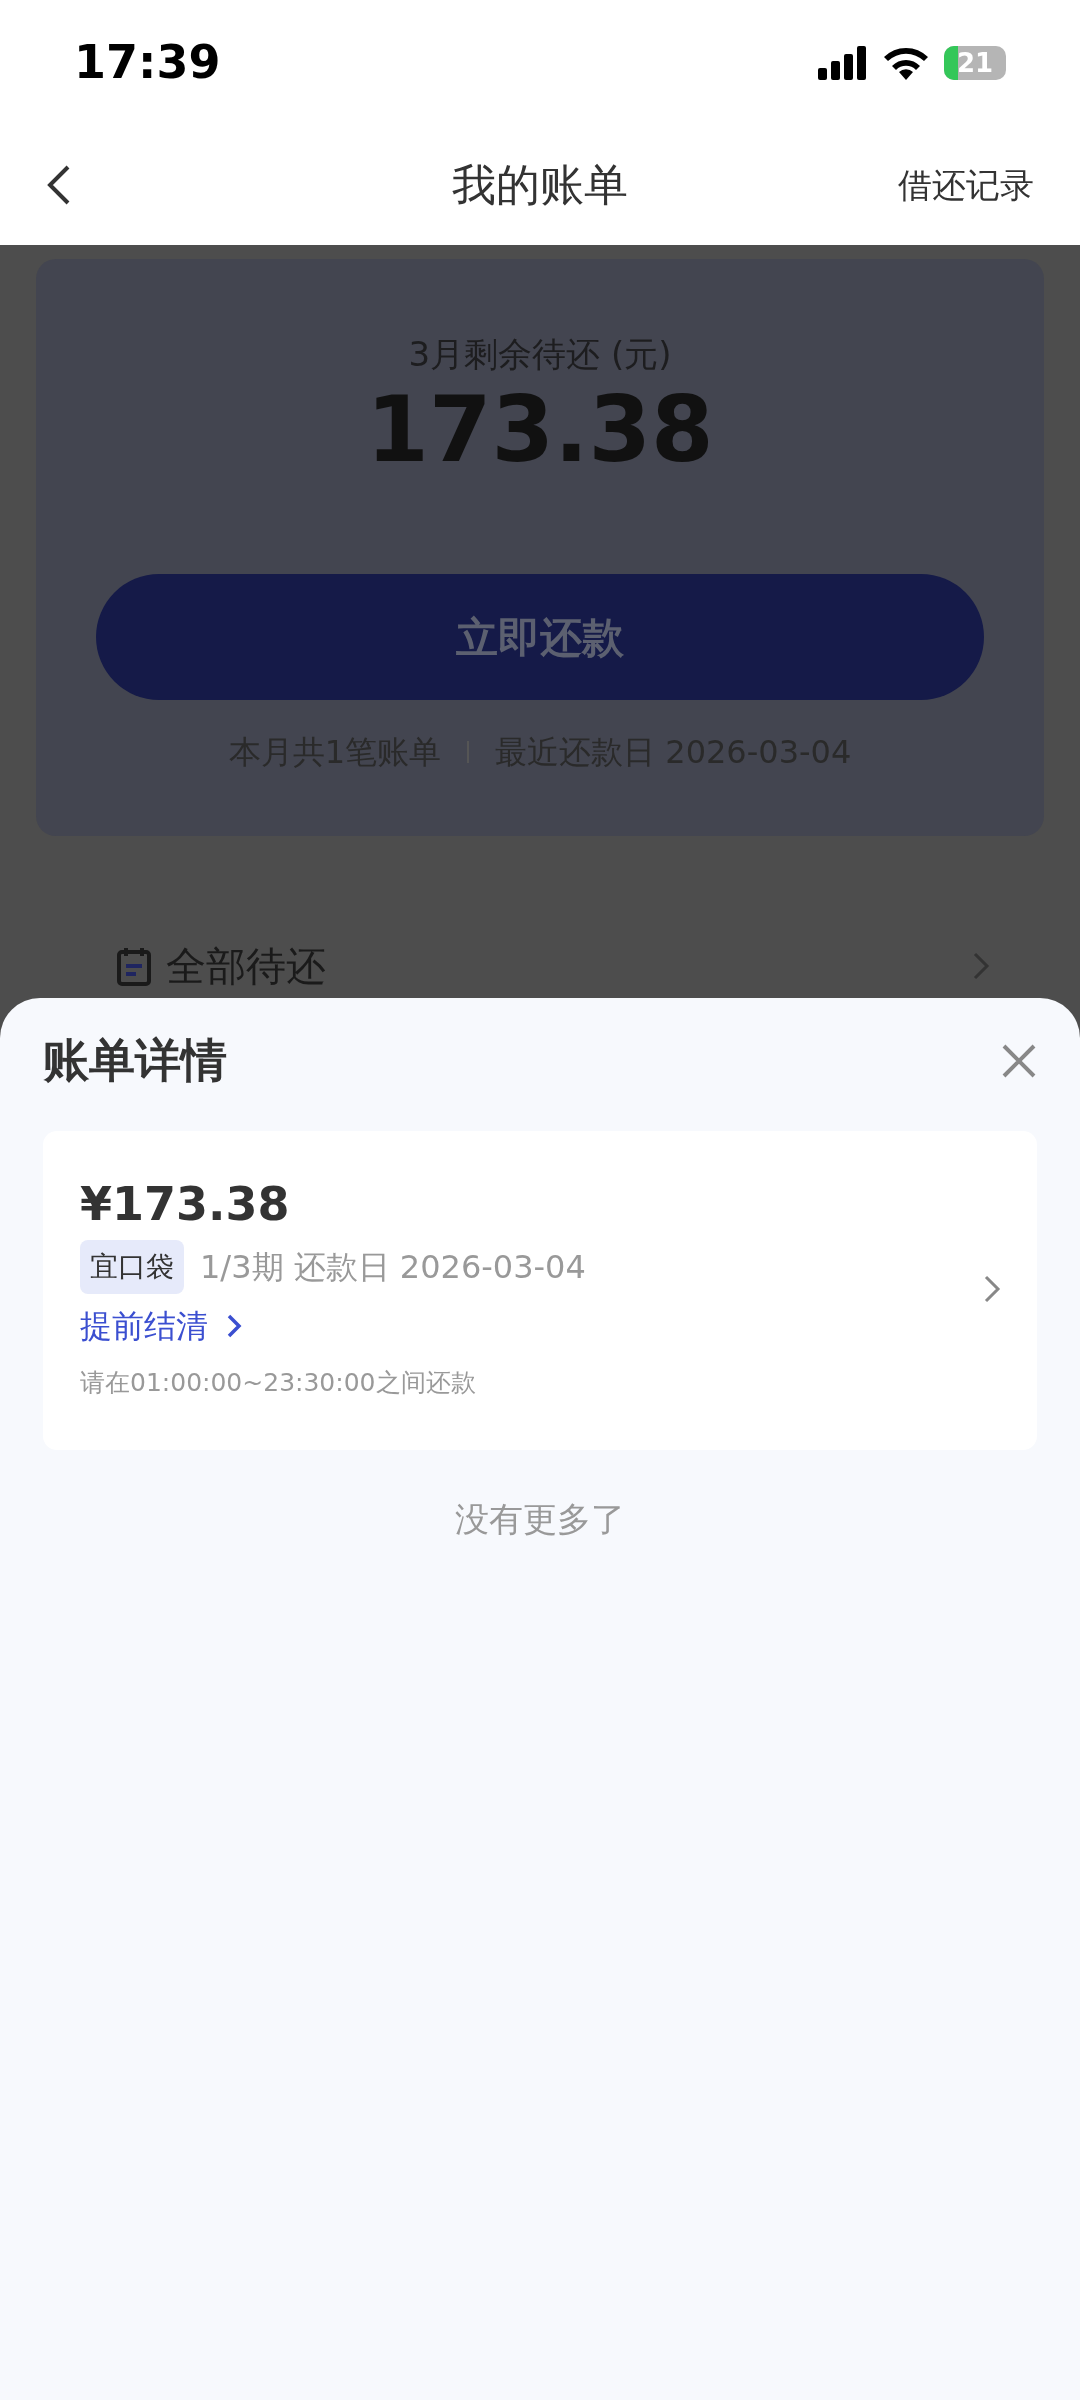 Image resolution: width=1080 pixels, height=2400 pixels. Describe the element at coordinates (278, 1383) in the screenshot. I see `payment-time-note: 请在01:00:00~23:30:00之间还款` at that location.